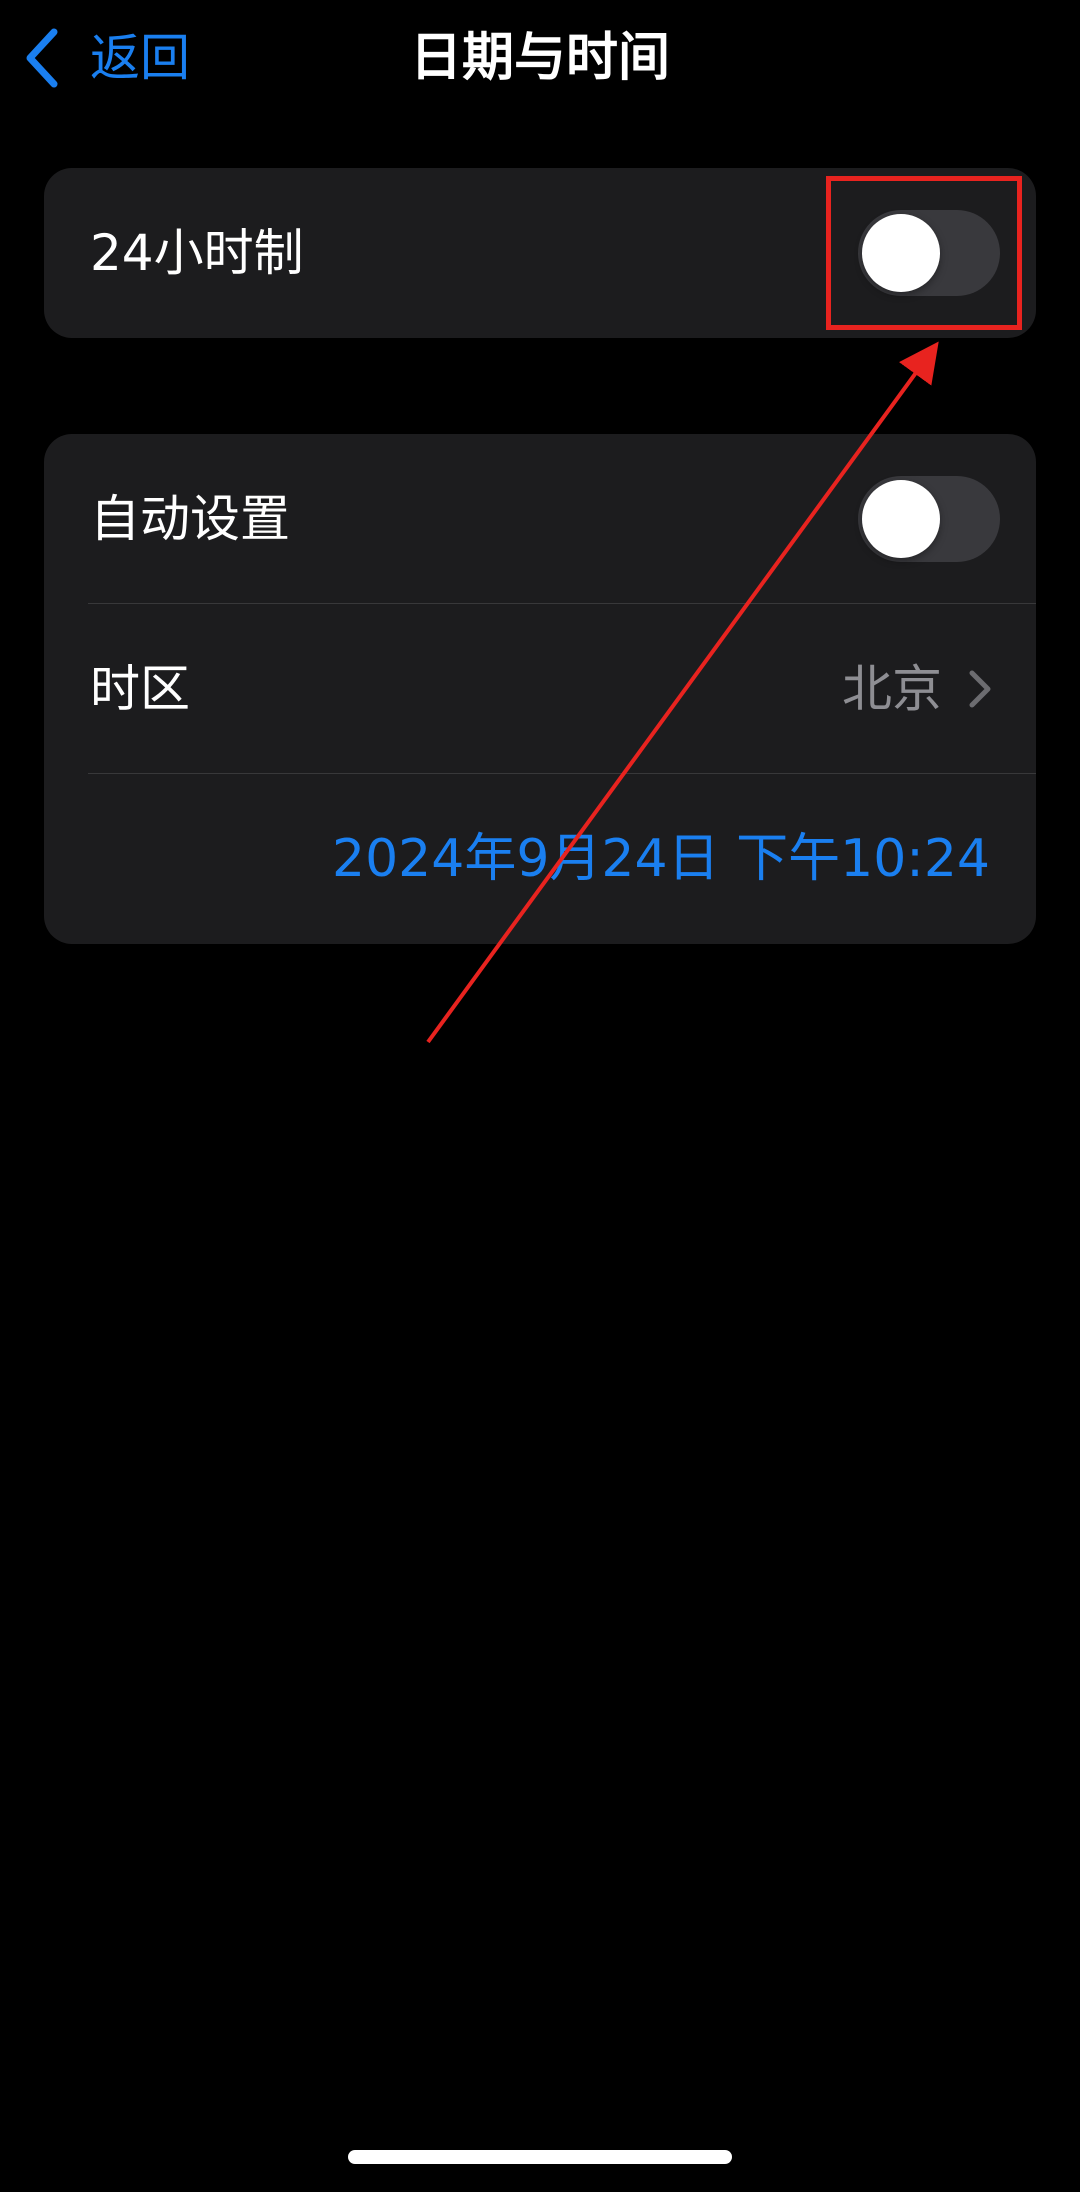  I want to click on toggle-auto-set, so click(929, 519).